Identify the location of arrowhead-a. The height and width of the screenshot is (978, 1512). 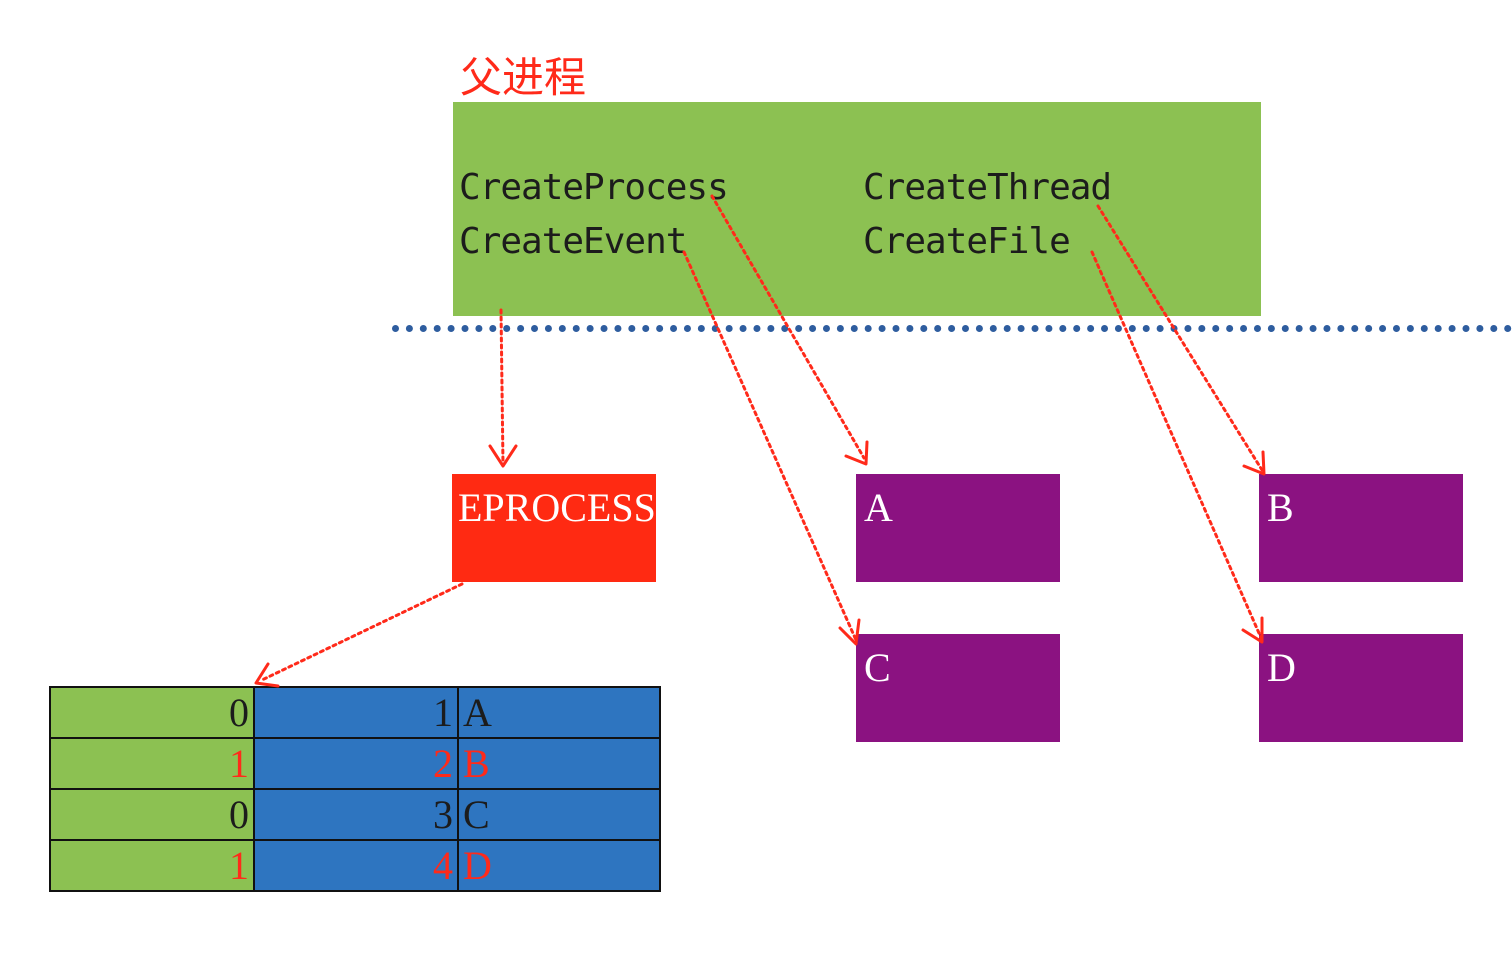
(856, 453).